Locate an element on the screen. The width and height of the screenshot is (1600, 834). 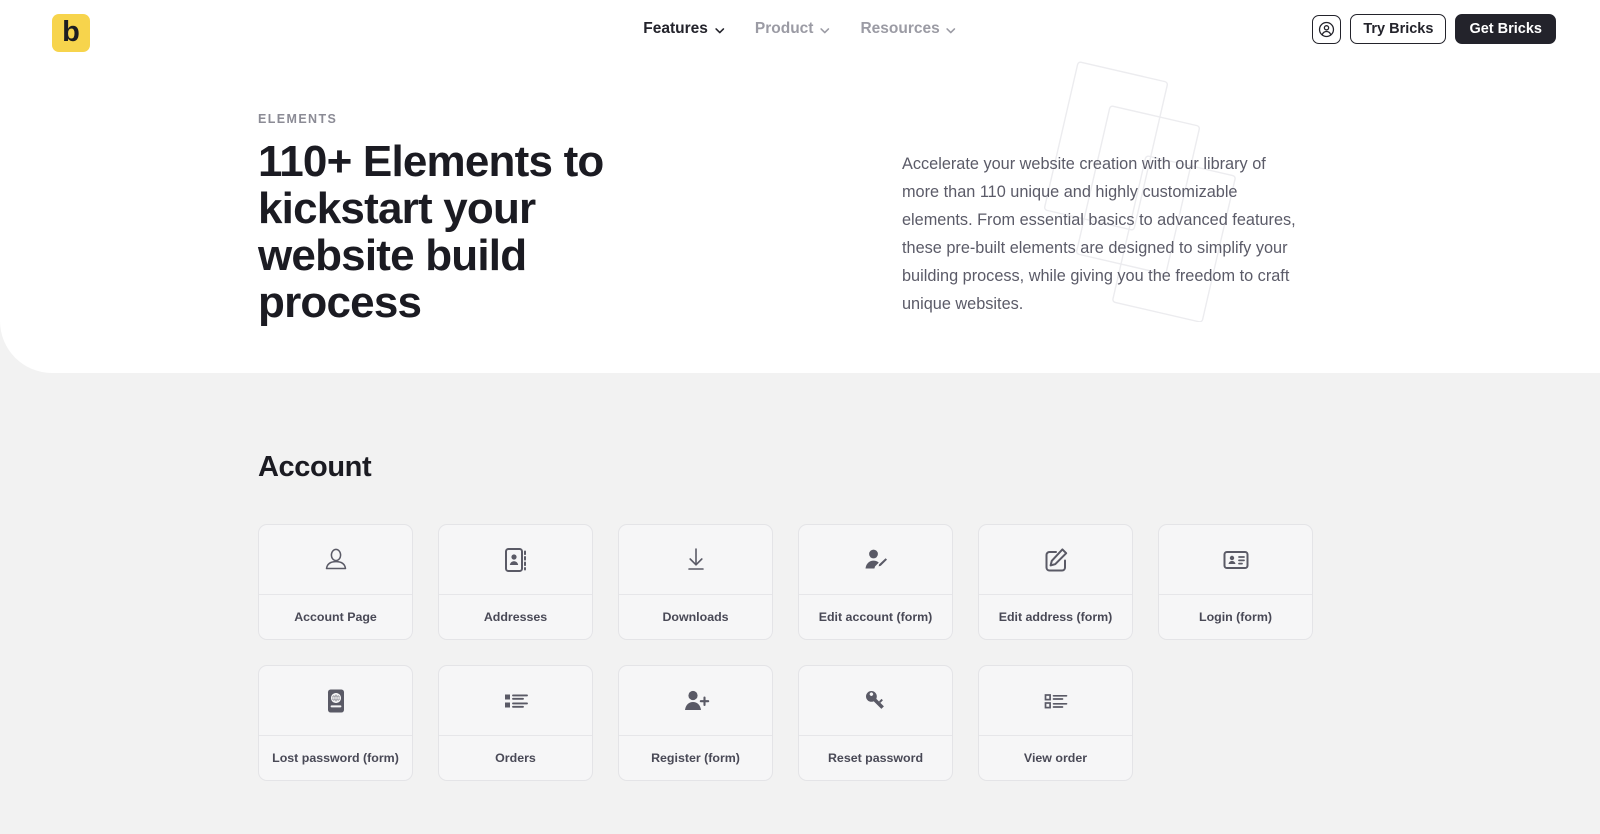
card-view-order: View order is located at coordinates (1055, 723).